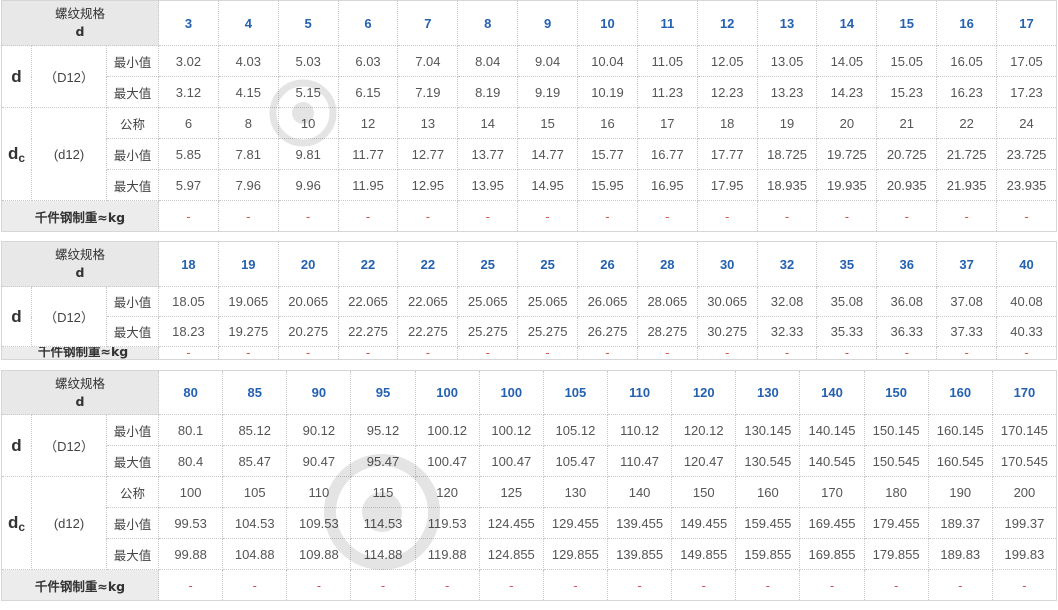 This screenshot has height=610, width=1058. Describe the element at coordinates (511, 523) in the screenshot. I see `dc-min-value: 124.455` at that location.